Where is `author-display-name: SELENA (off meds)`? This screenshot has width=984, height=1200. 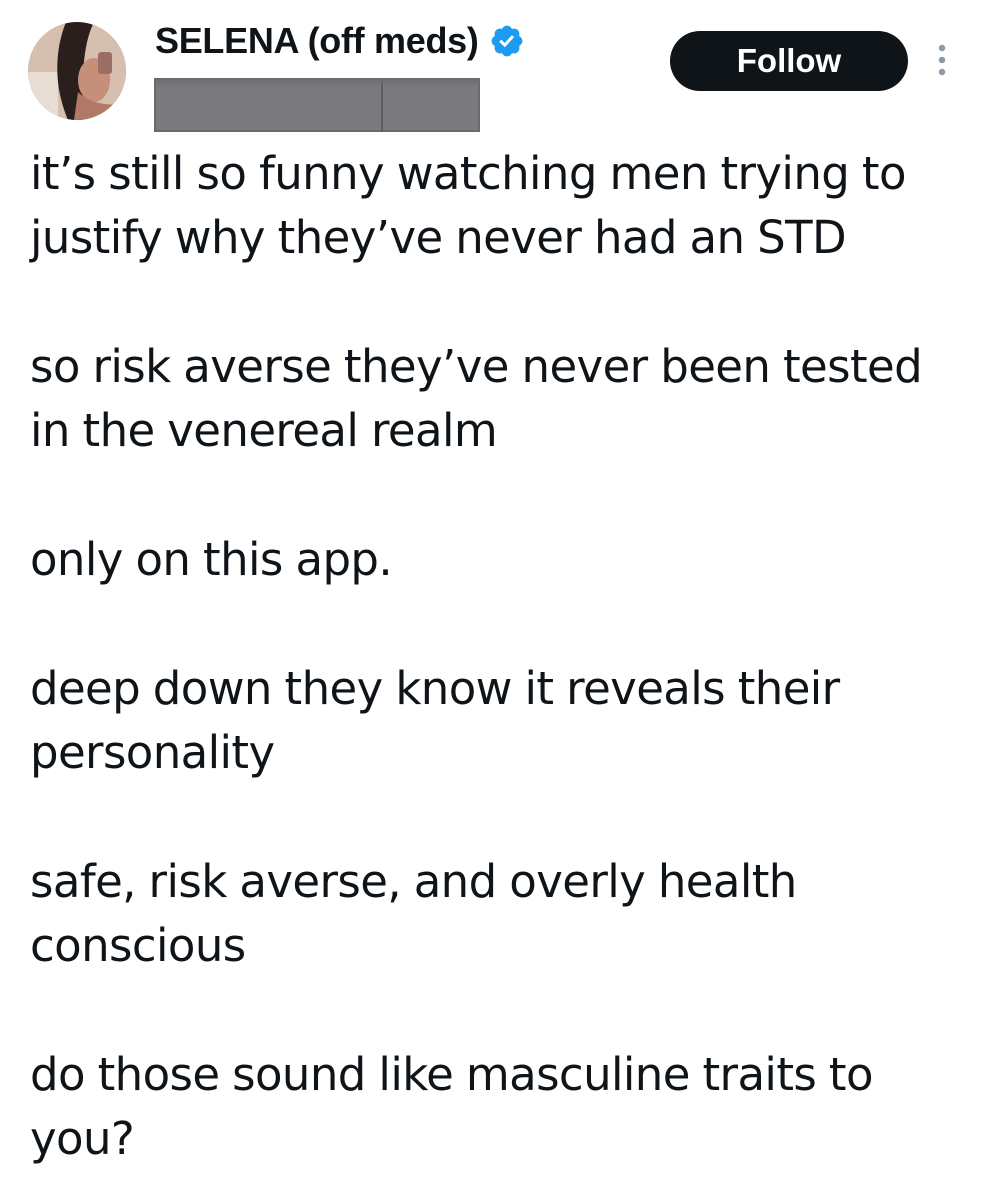
author-display-name: SELENA (off meds) is located at coordinates (340, 41).